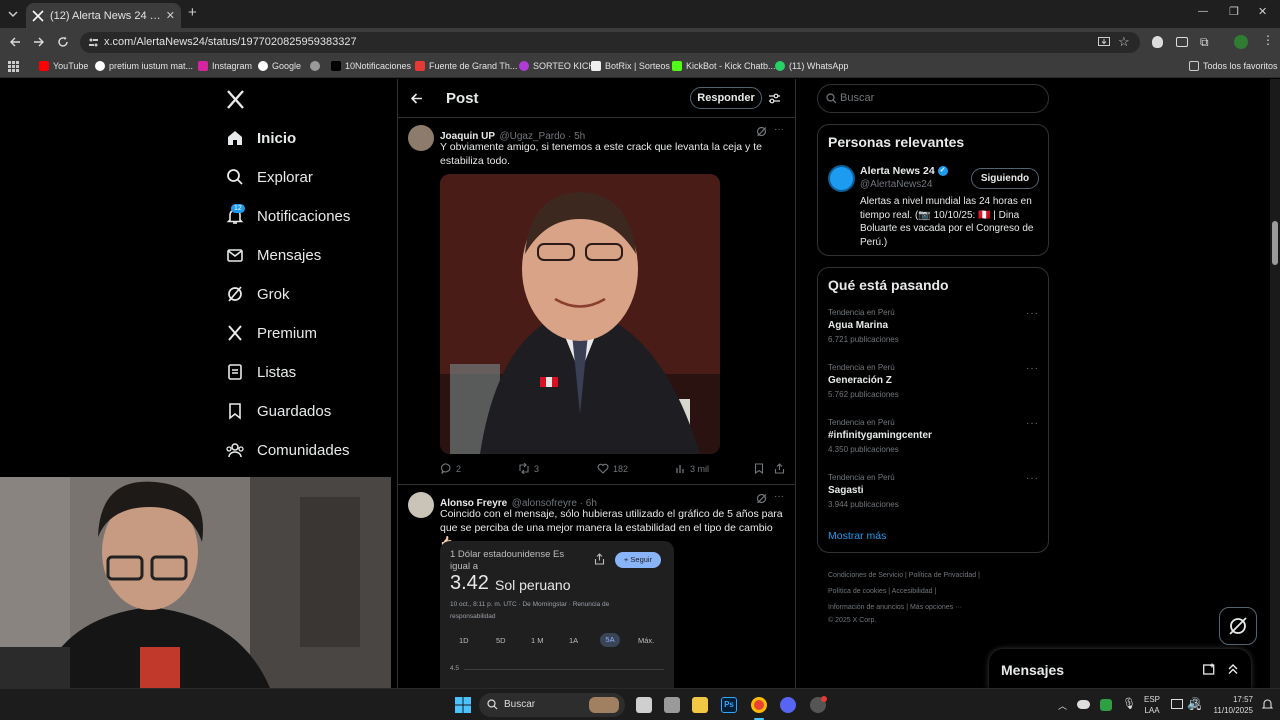 Image resolution: width=1280 pixels, height=720 pixels. I want to click on nav-communities: Comunidades, so click(288, 450).